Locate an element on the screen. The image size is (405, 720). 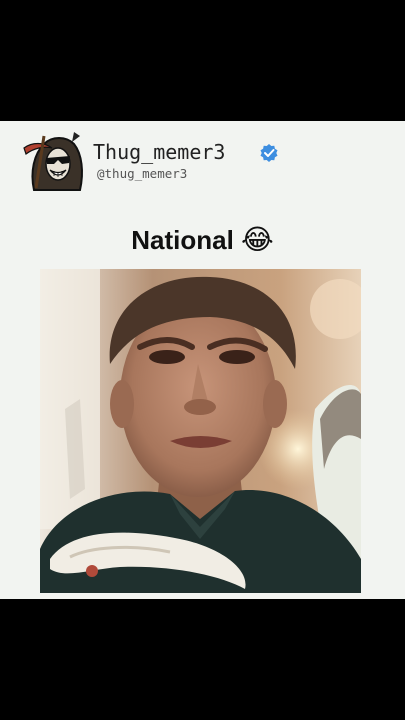
user-handle: @thug_memer3 is located at coordinates (142, 174).